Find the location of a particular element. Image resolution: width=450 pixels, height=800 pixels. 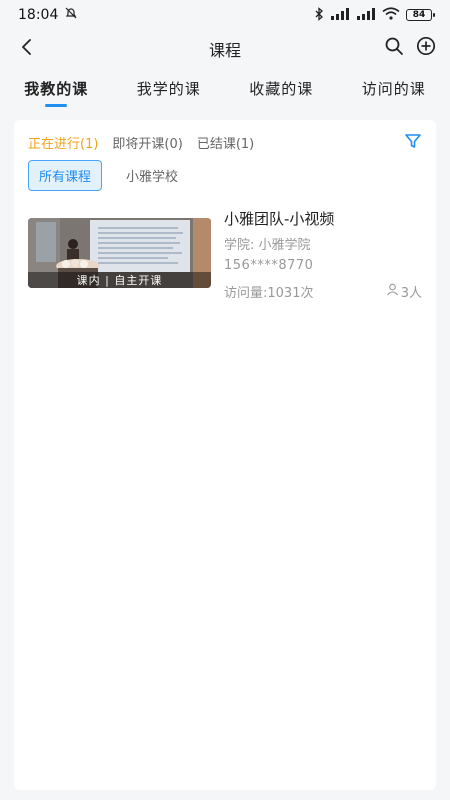

scope-all-courses: 所有课程 is located at coordinates (65, 175).